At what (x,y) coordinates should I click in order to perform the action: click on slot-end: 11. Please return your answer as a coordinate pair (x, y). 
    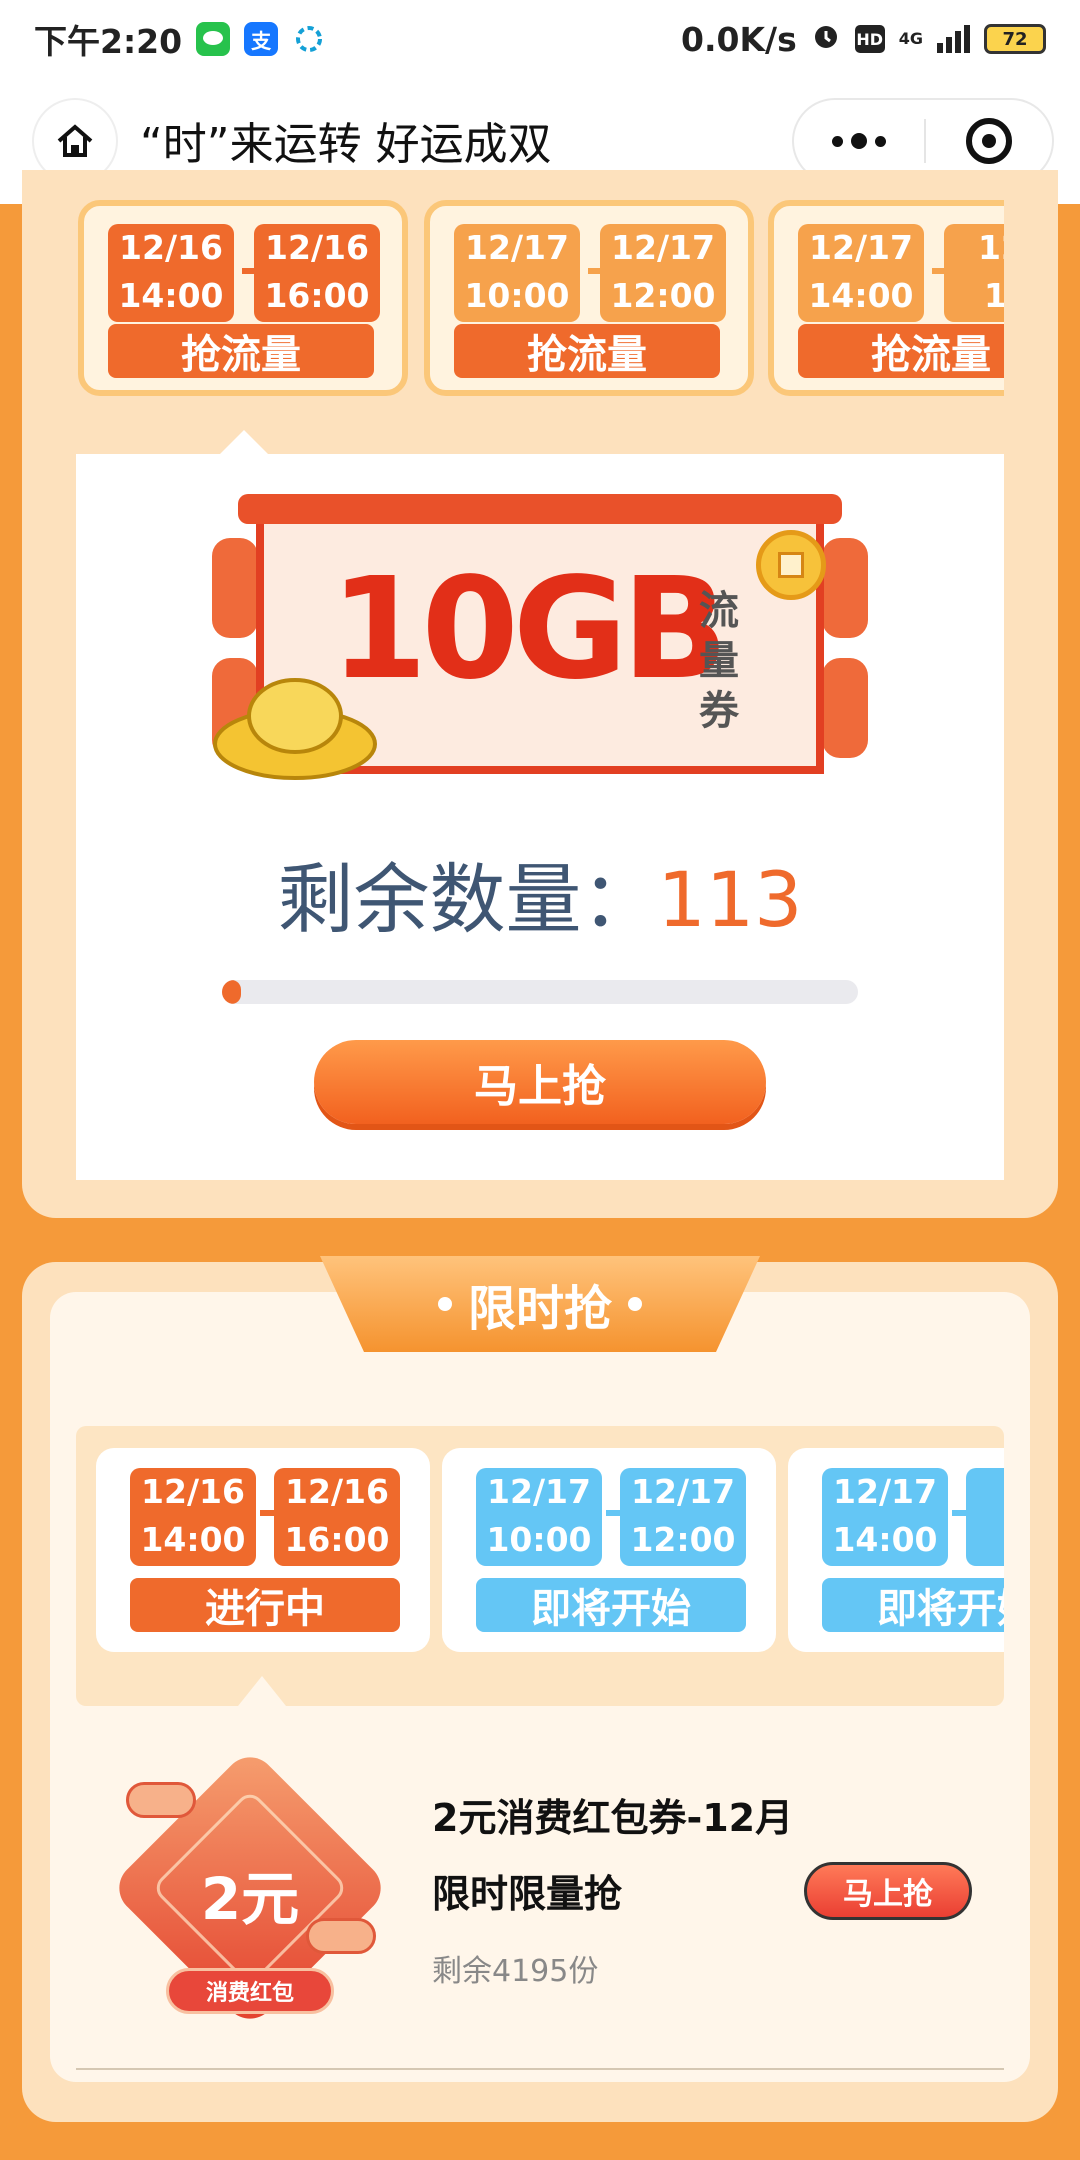
    Looking at the image, I should click on (985, 1517).